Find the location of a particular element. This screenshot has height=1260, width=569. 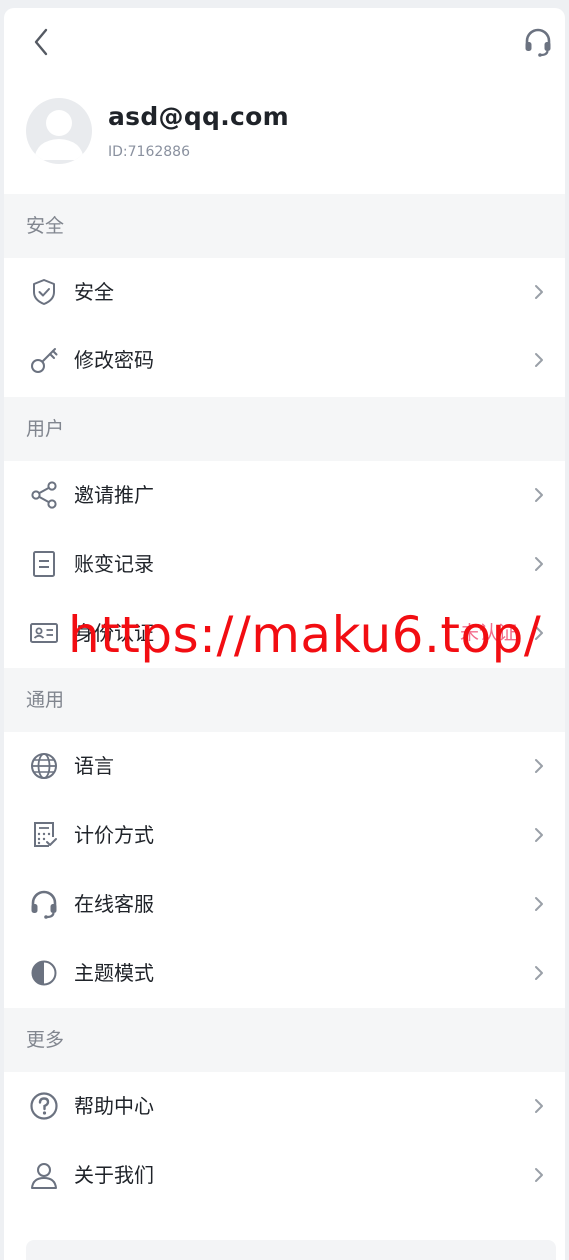

menu-item-theme-mode: 主题模式 is located at coordinates (284, 973).